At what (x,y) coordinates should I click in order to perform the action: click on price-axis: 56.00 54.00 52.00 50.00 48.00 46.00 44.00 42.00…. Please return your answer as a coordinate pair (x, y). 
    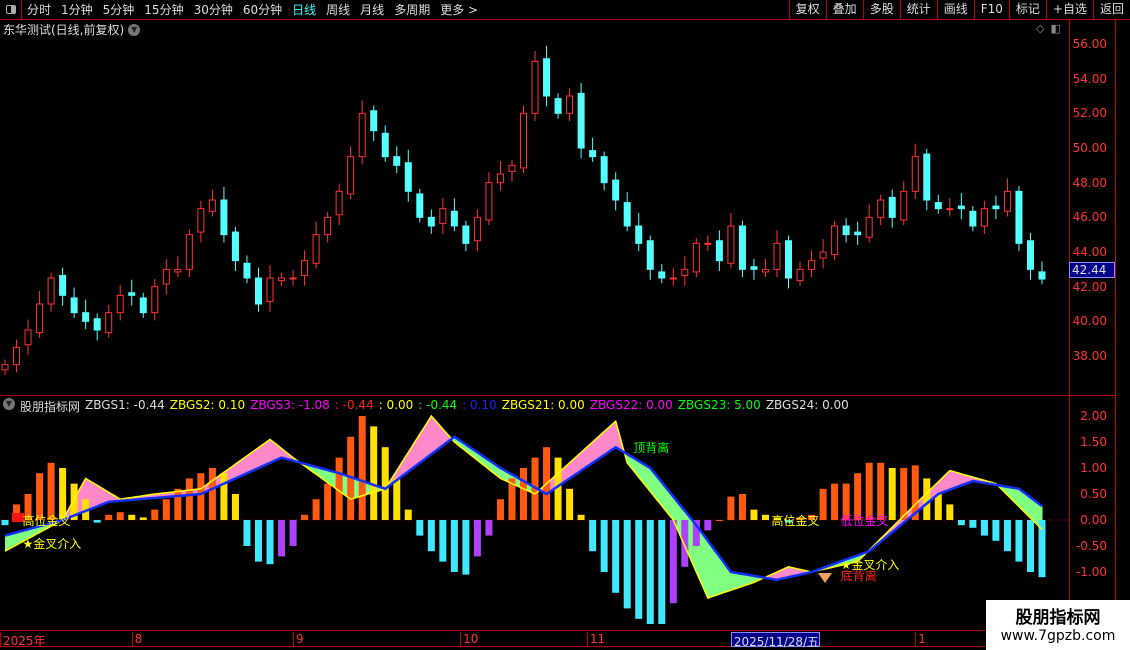
    Looking at the image, I should click on (1092, 207).